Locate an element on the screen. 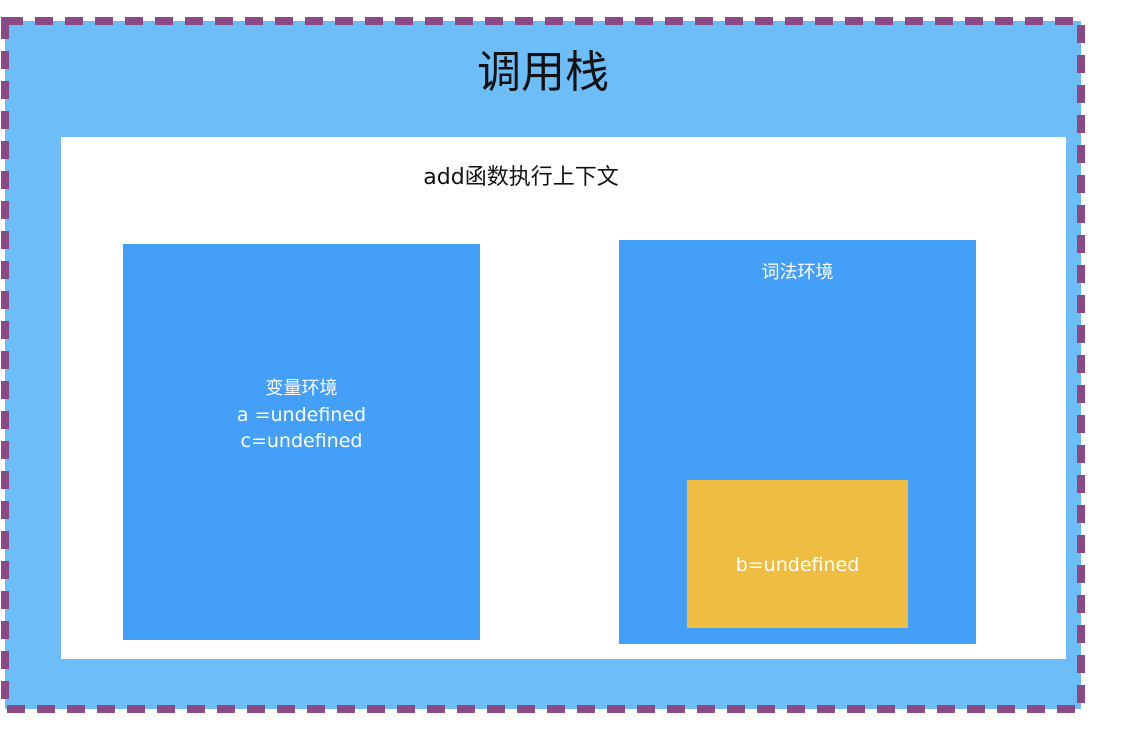 Image resolution: width=1142 pixels, height=732 pixels. variable-b: b=undefined is located at coordinates (797, 565).